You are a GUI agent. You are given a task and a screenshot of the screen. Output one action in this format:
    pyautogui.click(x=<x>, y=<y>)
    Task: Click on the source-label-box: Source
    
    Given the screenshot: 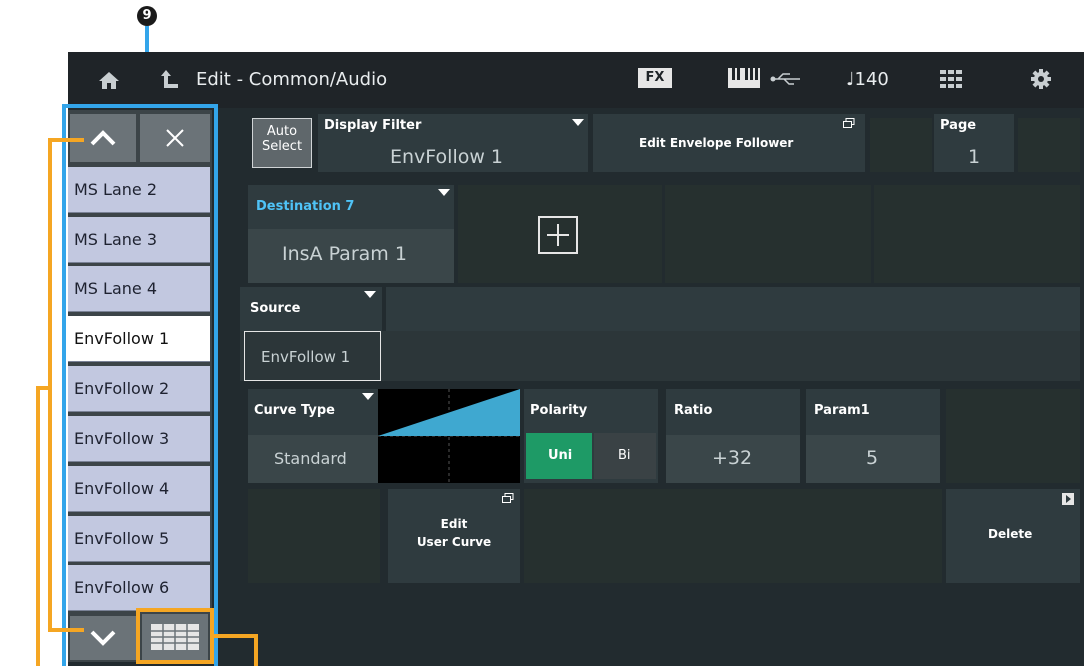 What is the action you would take?
    pyautogui.click(x=311, y=309)
    